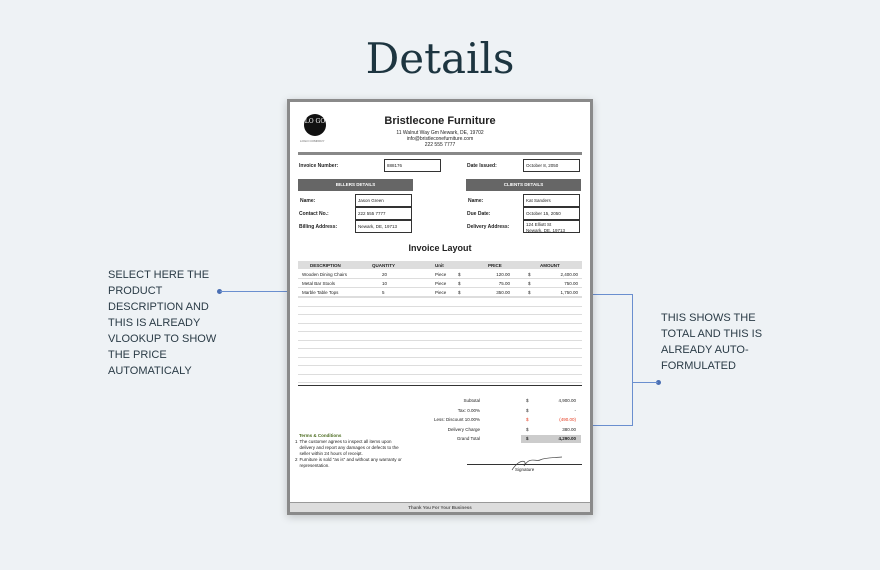  What do you see at coordinates (314, 214) in the screenshot?
I see `contact-label: Contact No.:` at bounding box center [314, 214].